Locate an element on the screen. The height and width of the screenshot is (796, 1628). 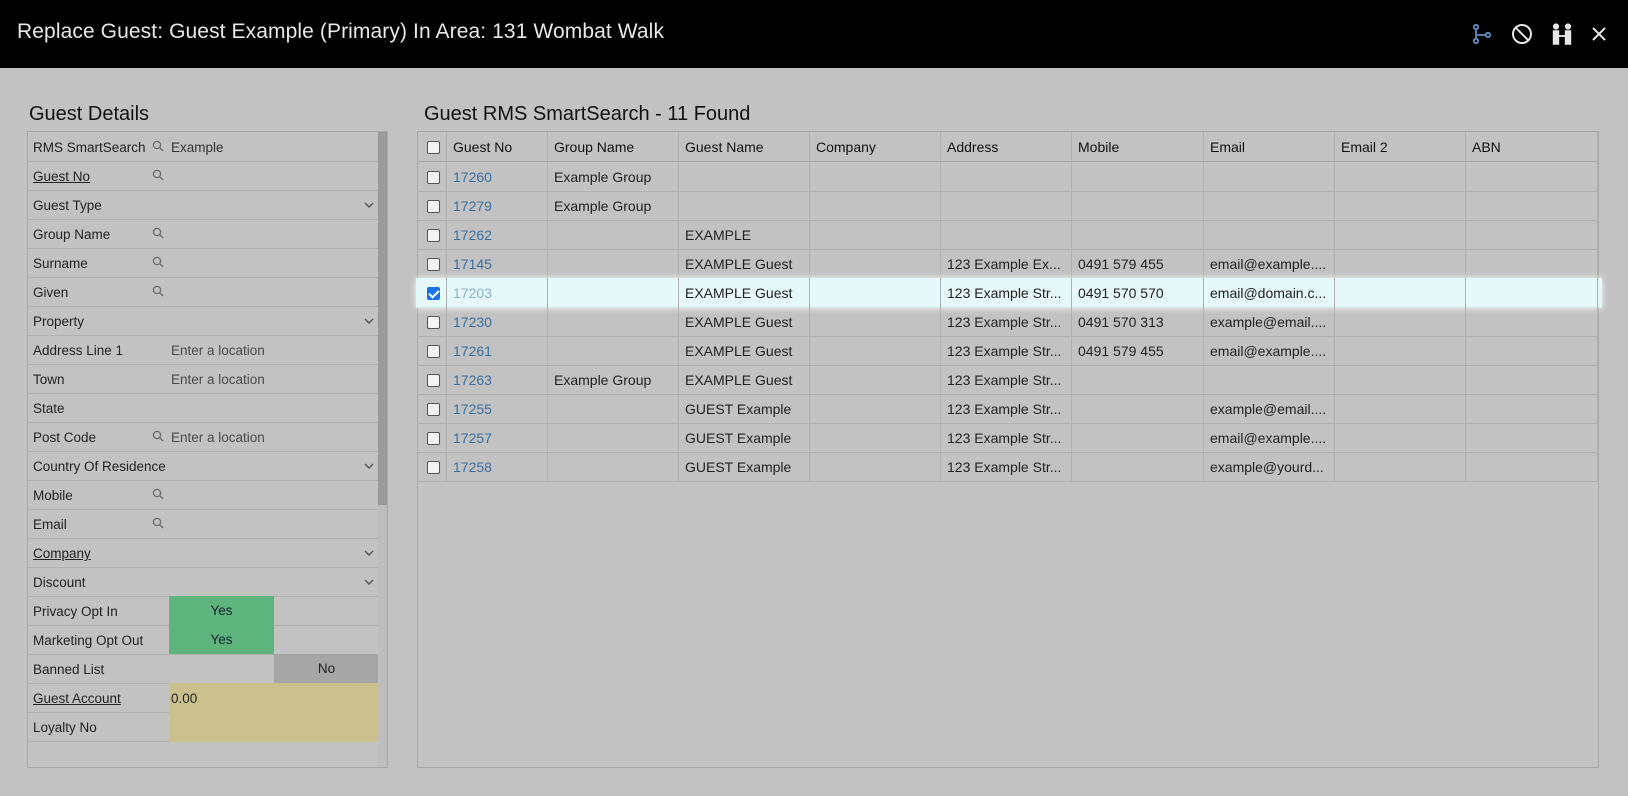
cancel-icon is located at coordinates (1522, 34).